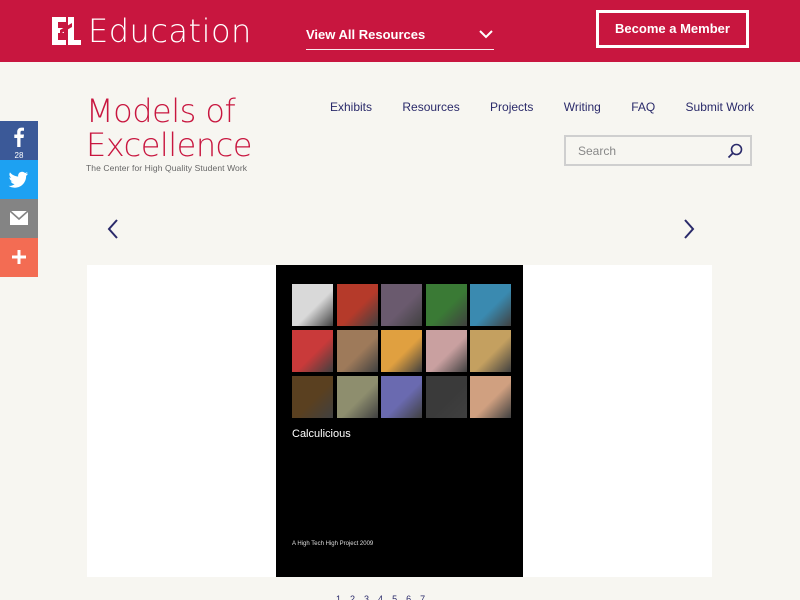  Describe the element at coordinates (321, 434) in the screenshot. I see `cover-title: Calculicious` at that location.